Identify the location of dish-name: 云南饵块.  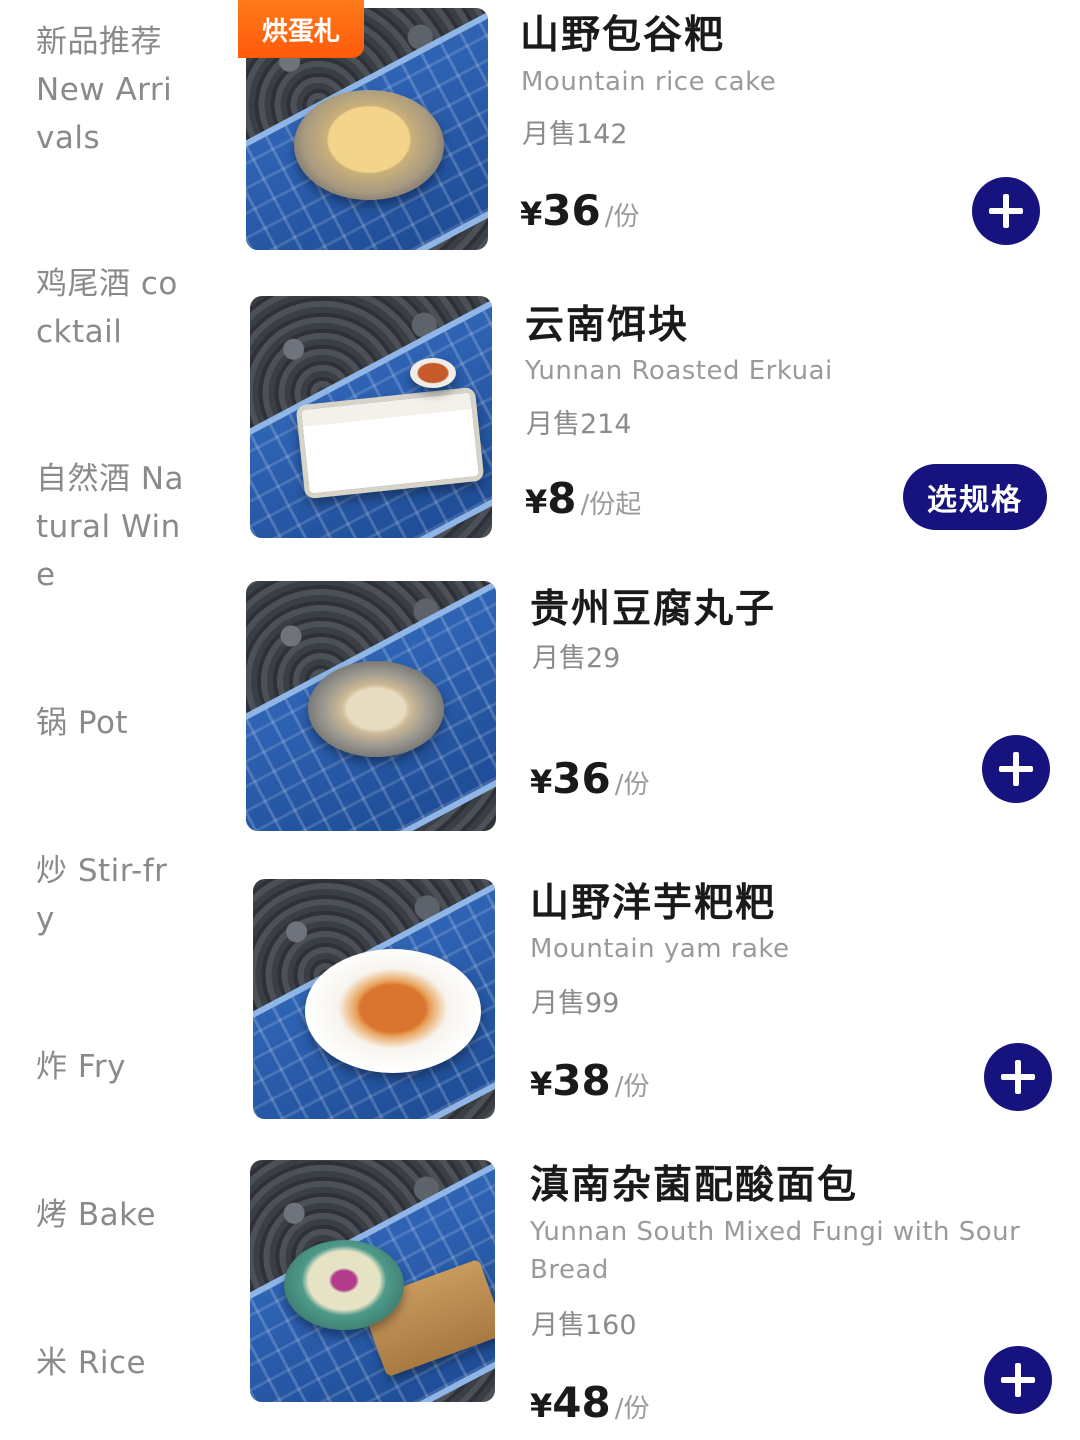
(607, 325).